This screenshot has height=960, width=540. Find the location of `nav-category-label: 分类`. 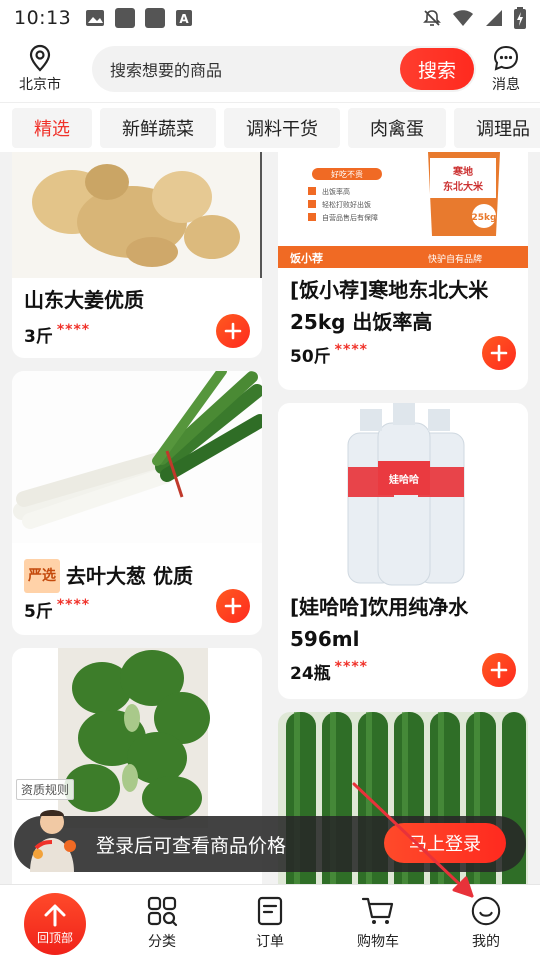

nav-category-label: 分类 is located at coordinates (162, 942).